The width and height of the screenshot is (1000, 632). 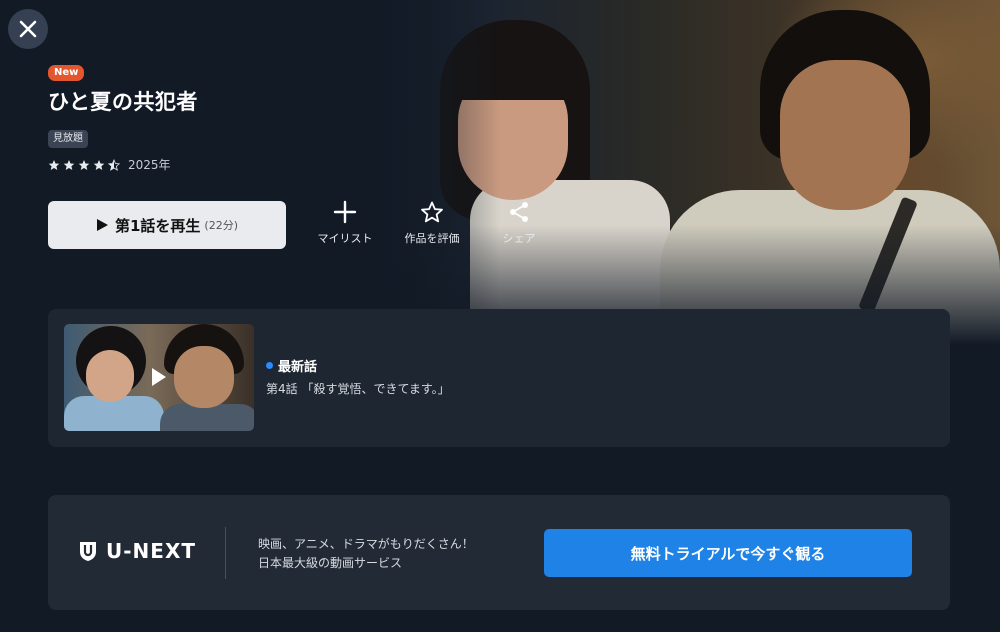 What do you see at coordinates (519, 212) in the screenshot?
I see `share-icon` at bounding box center [519, 212].